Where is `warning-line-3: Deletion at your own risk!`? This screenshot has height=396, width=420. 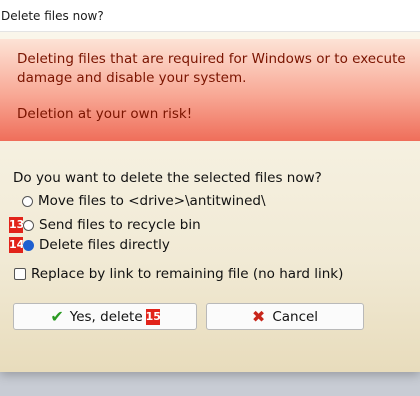 warning-line-3: Deletion at your own risk! is located at coordinates (105, 114).